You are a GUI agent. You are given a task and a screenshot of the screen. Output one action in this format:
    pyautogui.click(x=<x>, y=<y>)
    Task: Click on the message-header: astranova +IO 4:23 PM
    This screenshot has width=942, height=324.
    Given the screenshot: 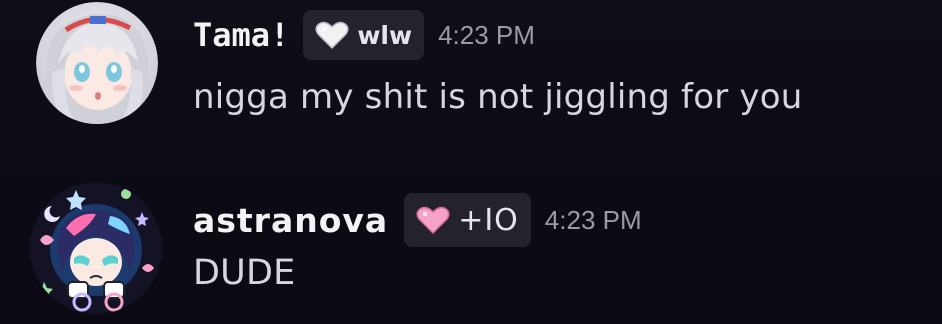 What is the action you would take?
    pyautogui.click(x=417, y=220)
    